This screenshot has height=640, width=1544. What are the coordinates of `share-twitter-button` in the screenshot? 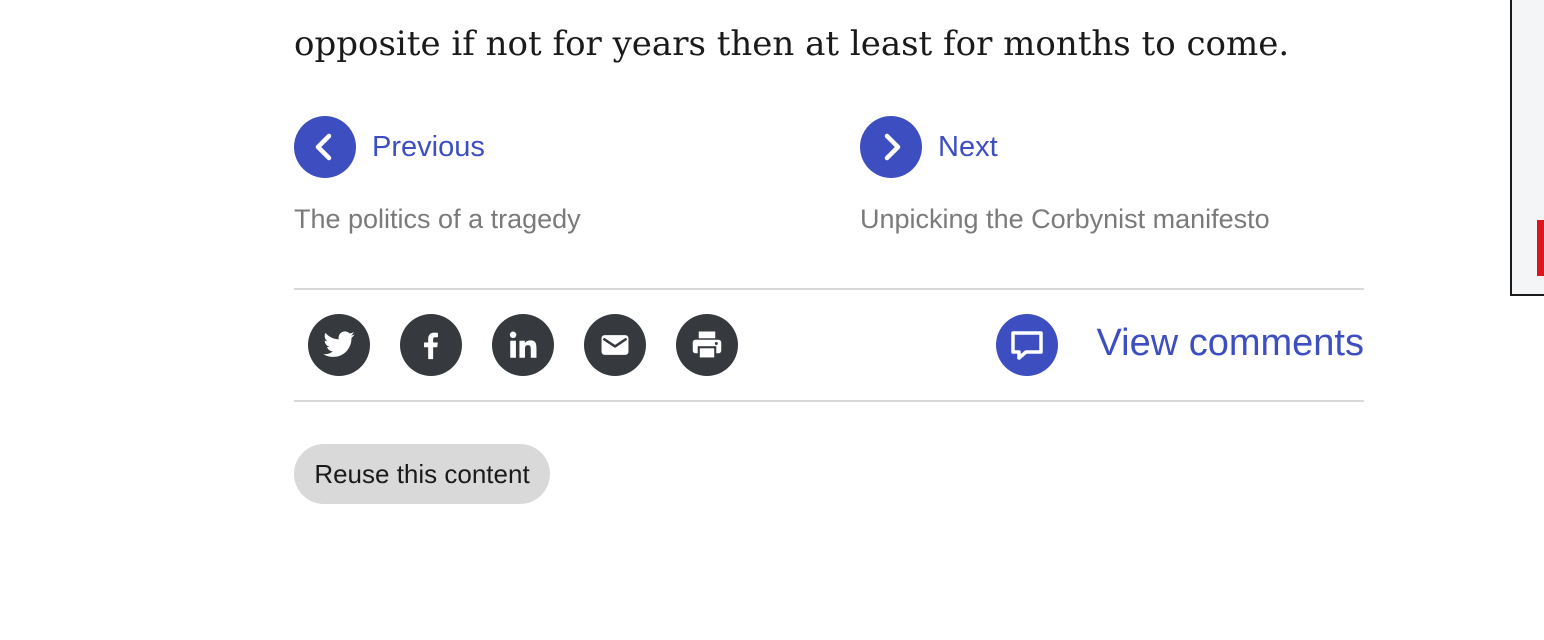 It's located at (339, 345).